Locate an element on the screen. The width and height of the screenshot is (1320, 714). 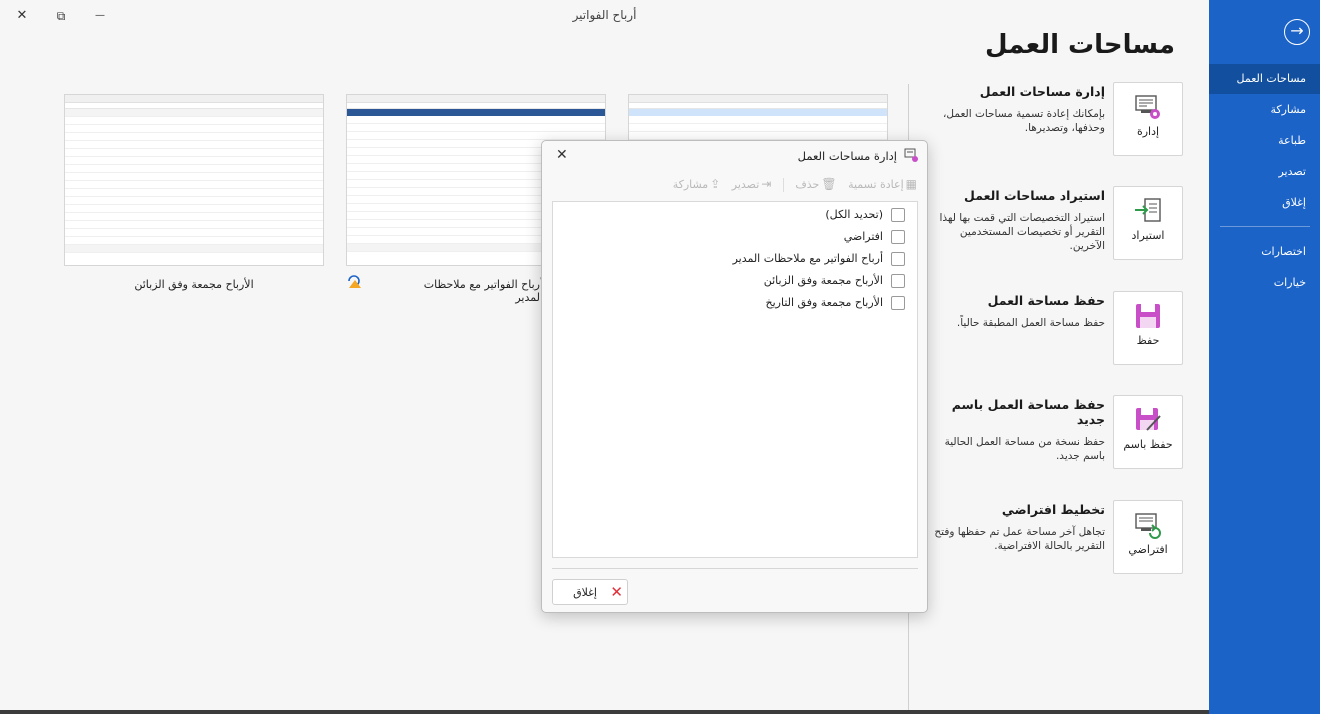
save-button-label: حفظ is located at coordinates (1148, 340).